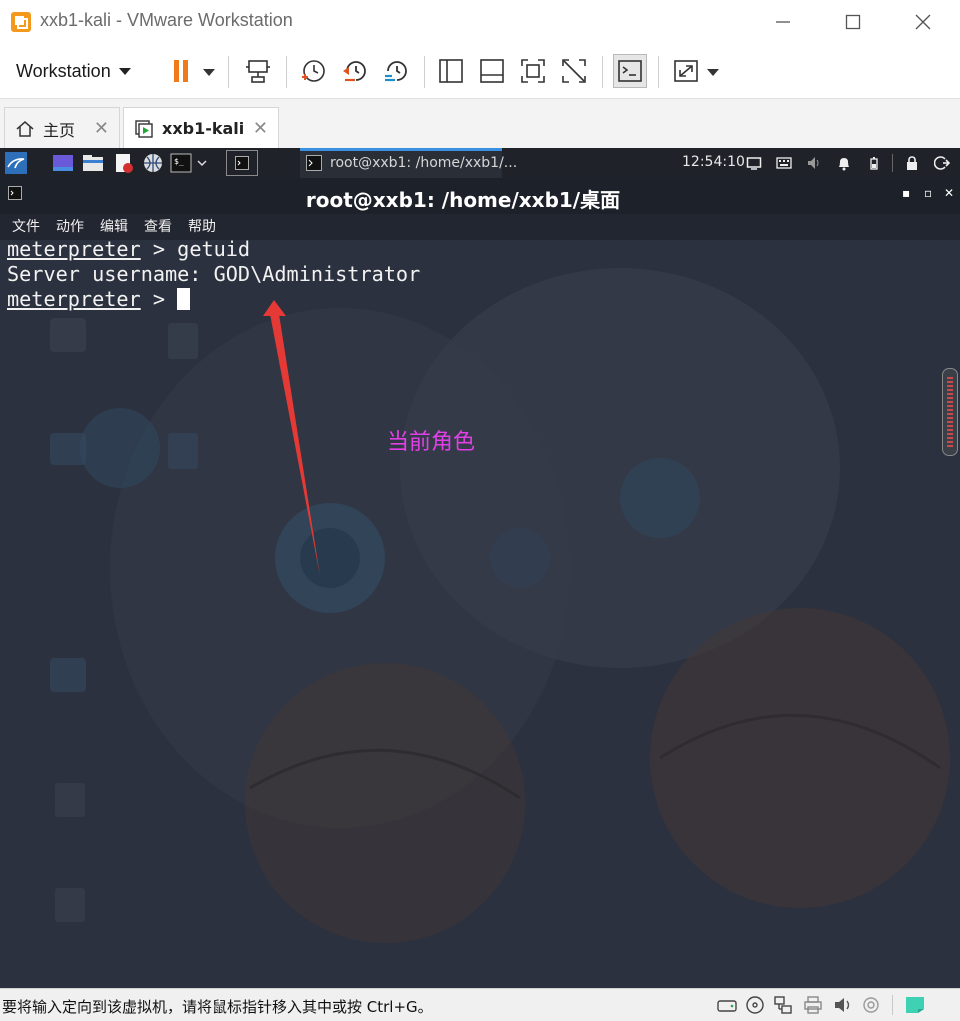 The height and width of the screenshot is (1021, 960). What do you see at coordinates (814, 163) in the screenshot?
I see `volume-icon` at bounding box center [814, 163].